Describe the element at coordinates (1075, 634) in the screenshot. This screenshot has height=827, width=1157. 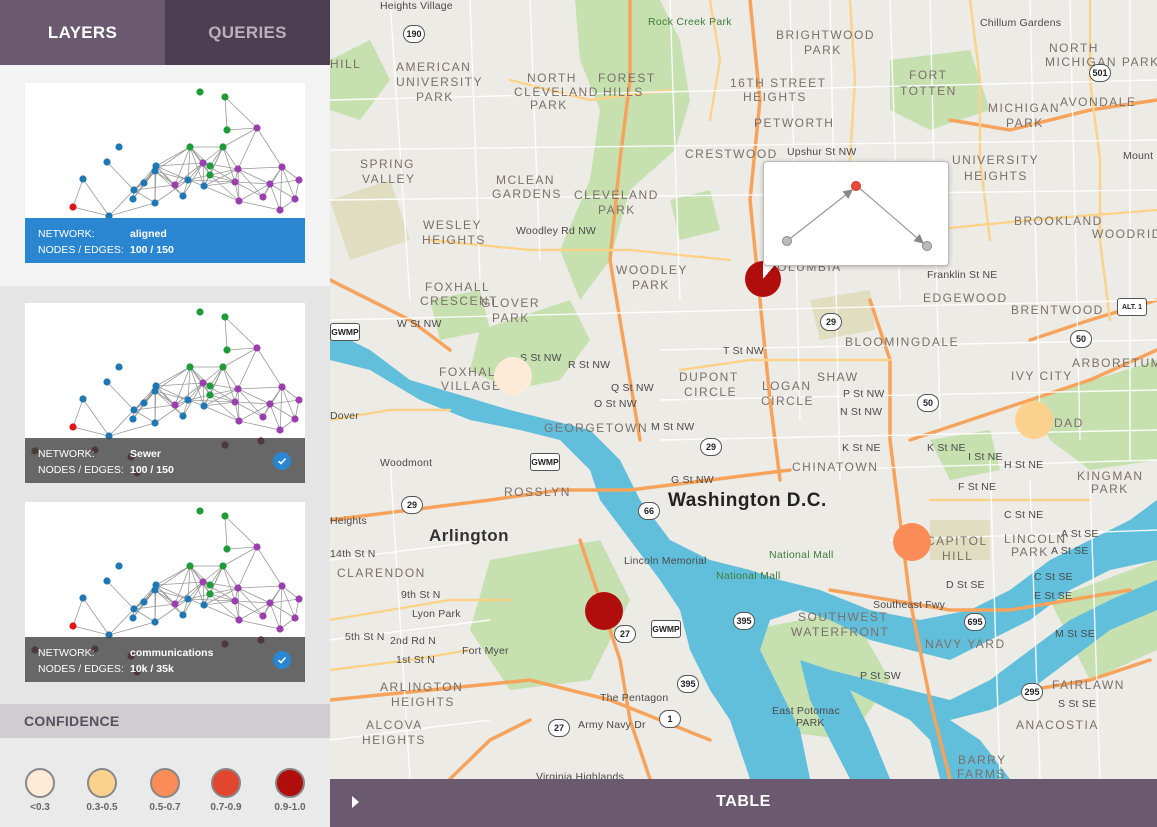
I see `map-label: M St SE` at that location.